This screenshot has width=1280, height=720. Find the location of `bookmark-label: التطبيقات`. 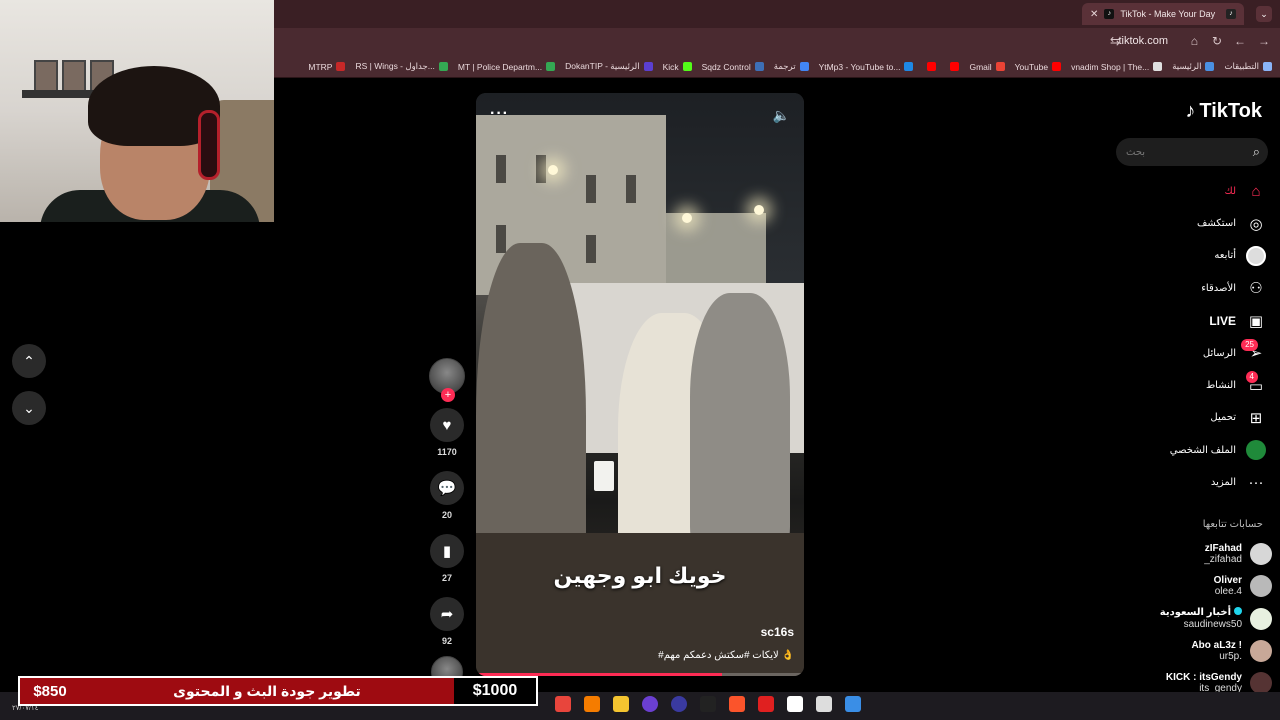

bookmark-label: التطبيقات is located at coordinates (1241, 66).